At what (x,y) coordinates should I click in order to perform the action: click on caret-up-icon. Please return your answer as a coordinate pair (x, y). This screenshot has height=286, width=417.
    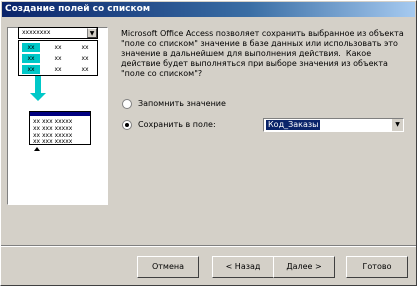
    Looking at the image, I should click on (37, 149).